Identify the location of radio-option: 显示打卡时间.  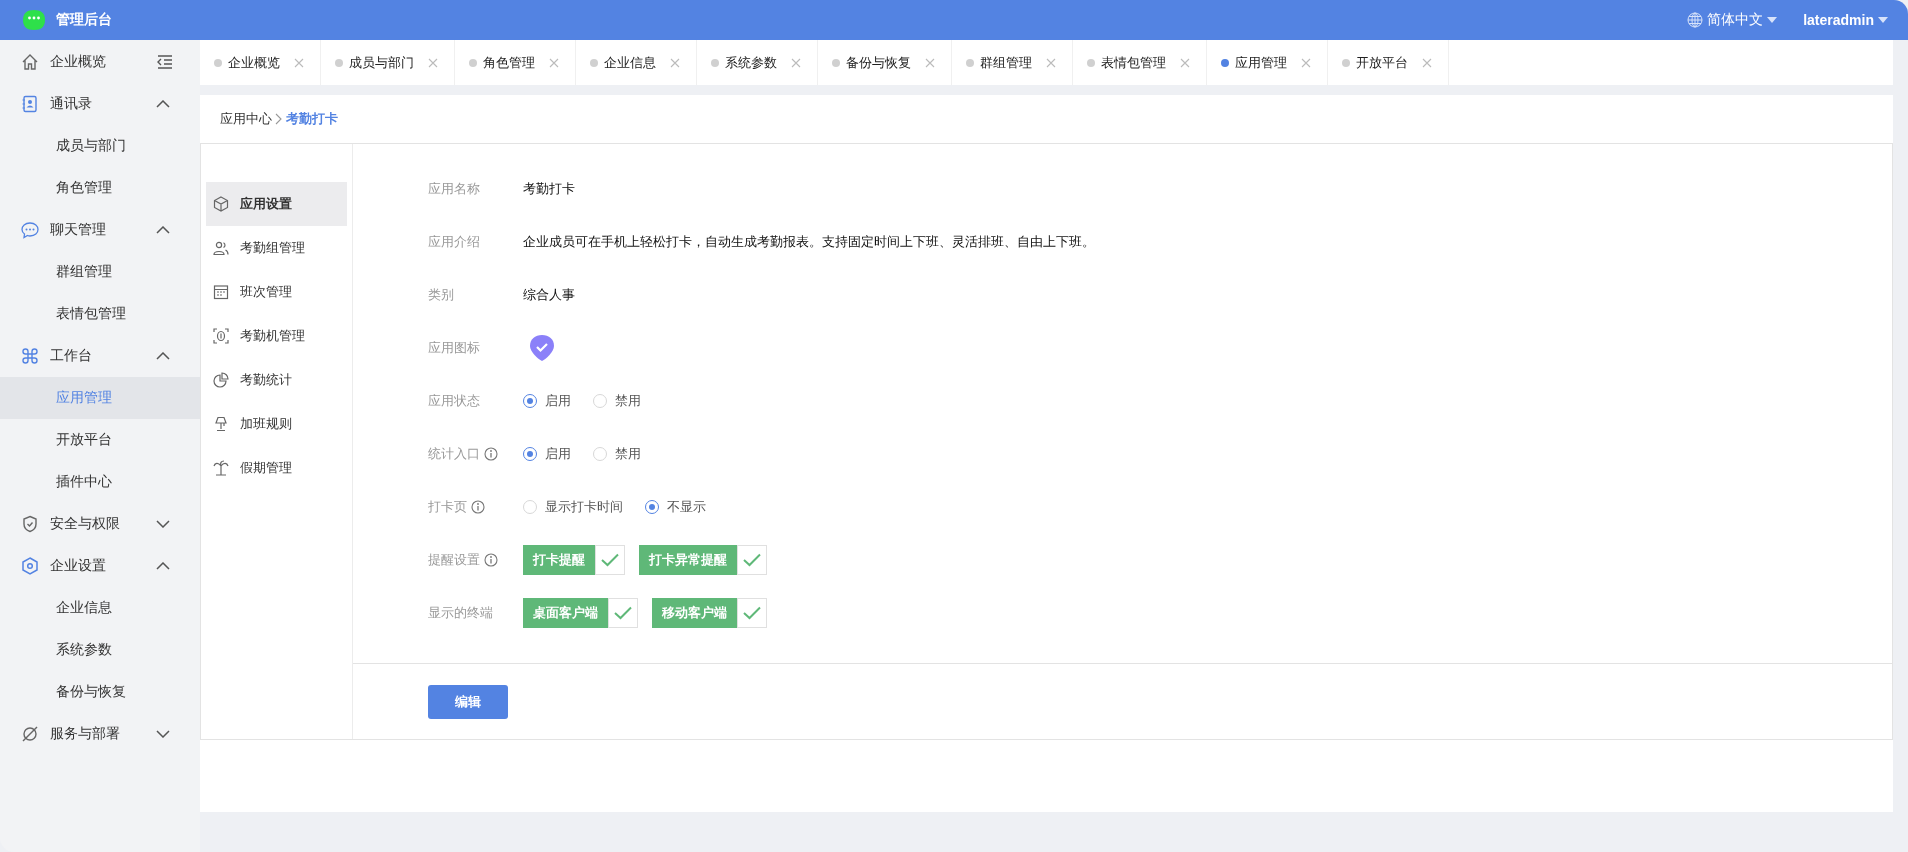
(573, 506).